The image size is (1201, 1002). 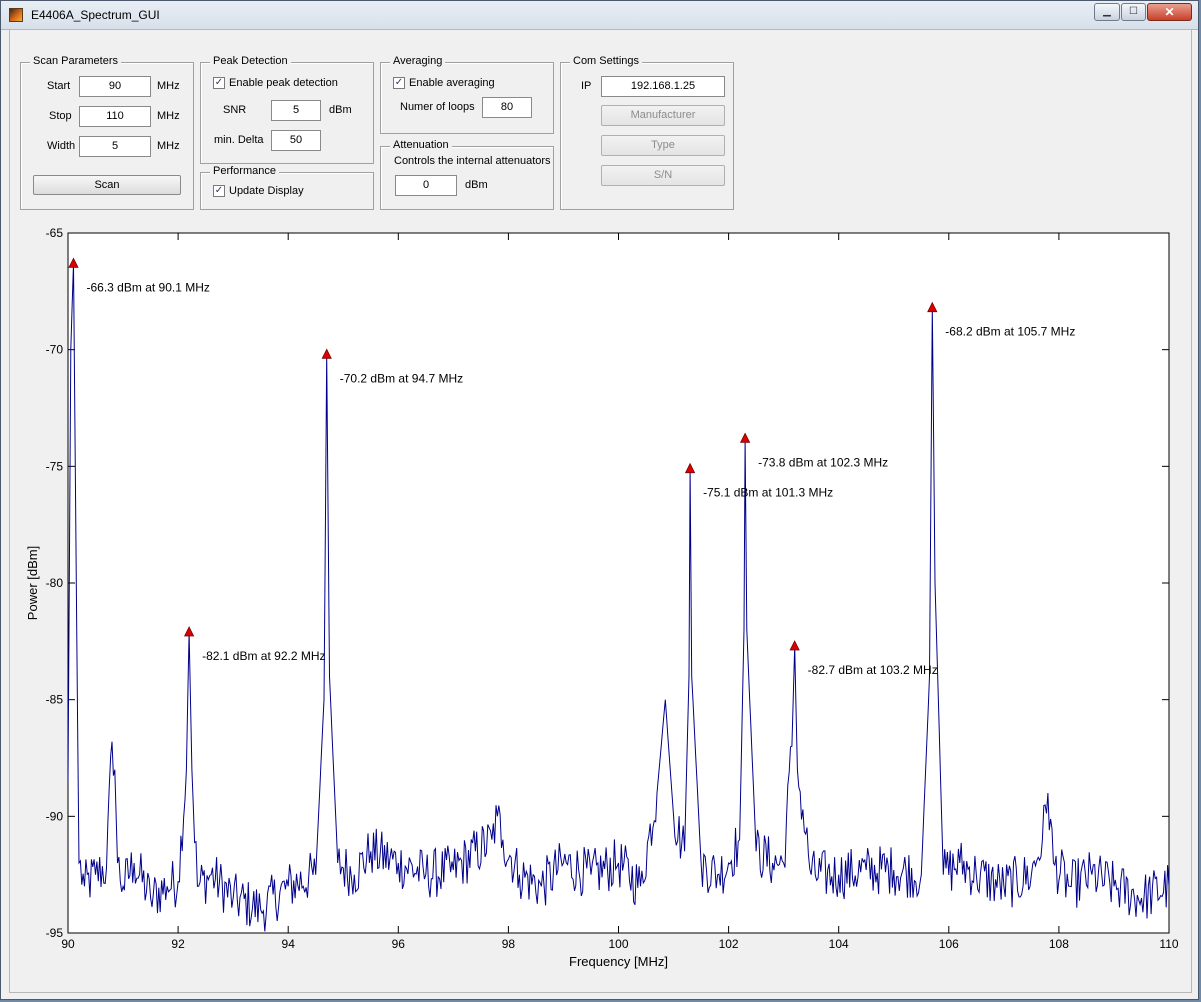 What do you see at coordinates (618, 961) in the screenshot?
I see `x-axis-label: Frequency [MHz]` at bounding box center [618, 961].